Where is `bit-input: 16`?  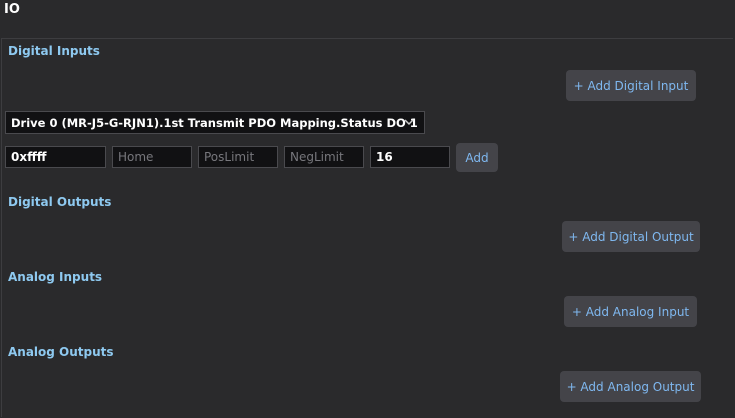 bit-input: 16 is located at coordinates (410, 157).